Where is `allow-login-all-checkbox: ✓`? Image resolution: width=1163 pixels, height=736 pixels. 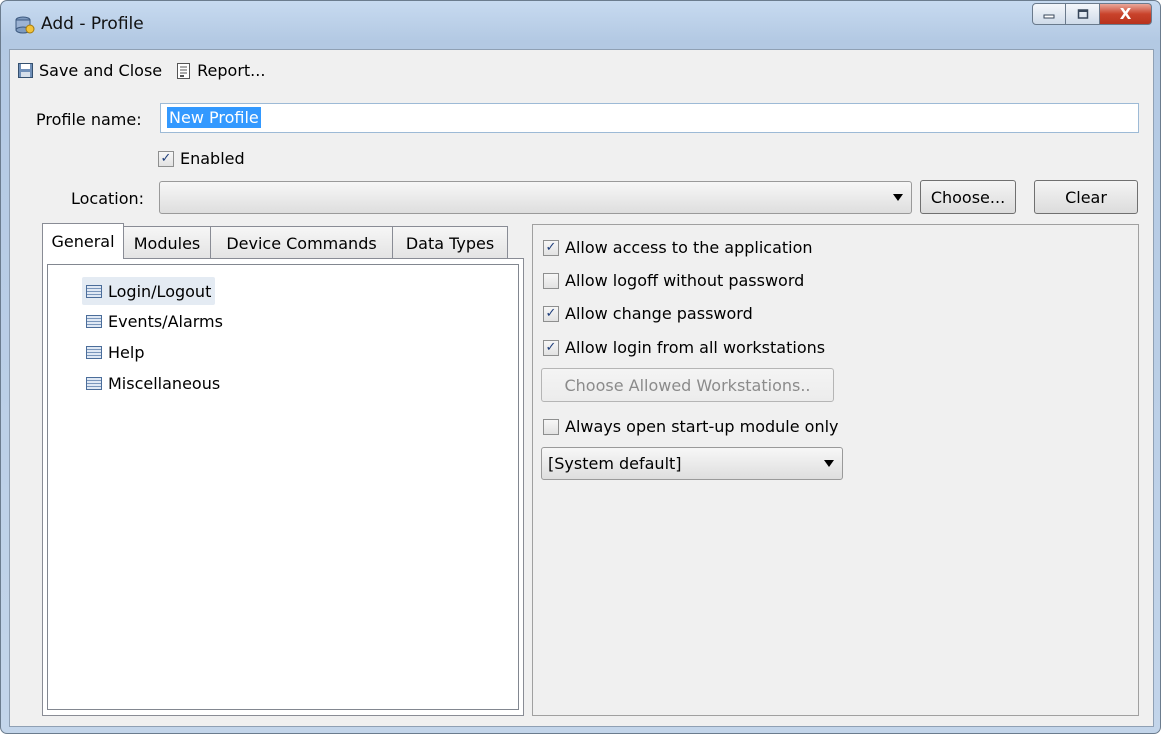 allow-login-all-checkbox: ✓ is located at coordinates (551, 347).